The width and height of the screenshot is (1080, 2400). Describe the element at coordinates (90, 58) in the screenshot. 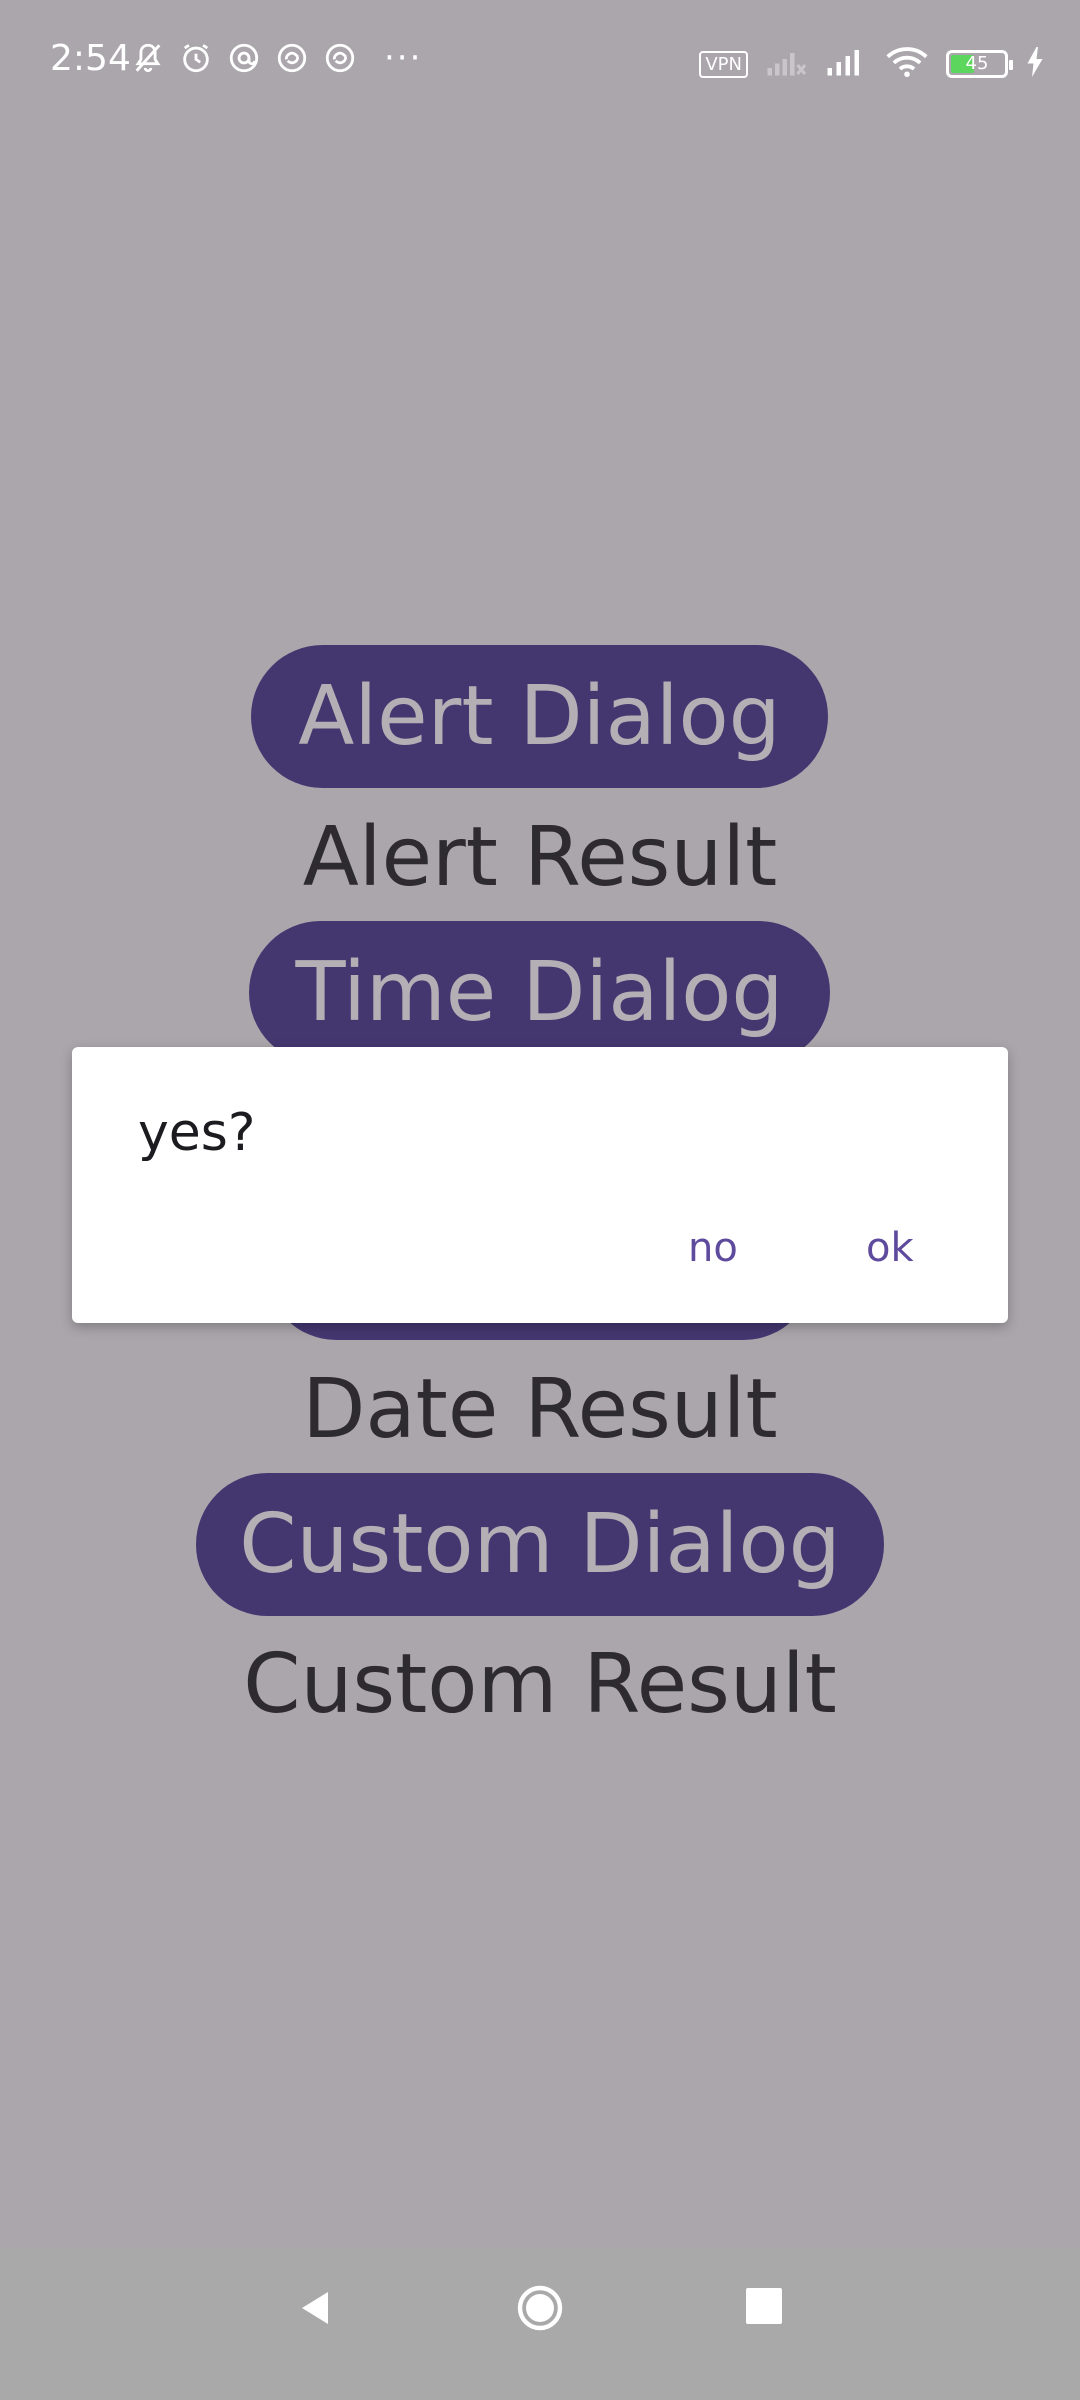

I see `status-time: 2:54` at that location.